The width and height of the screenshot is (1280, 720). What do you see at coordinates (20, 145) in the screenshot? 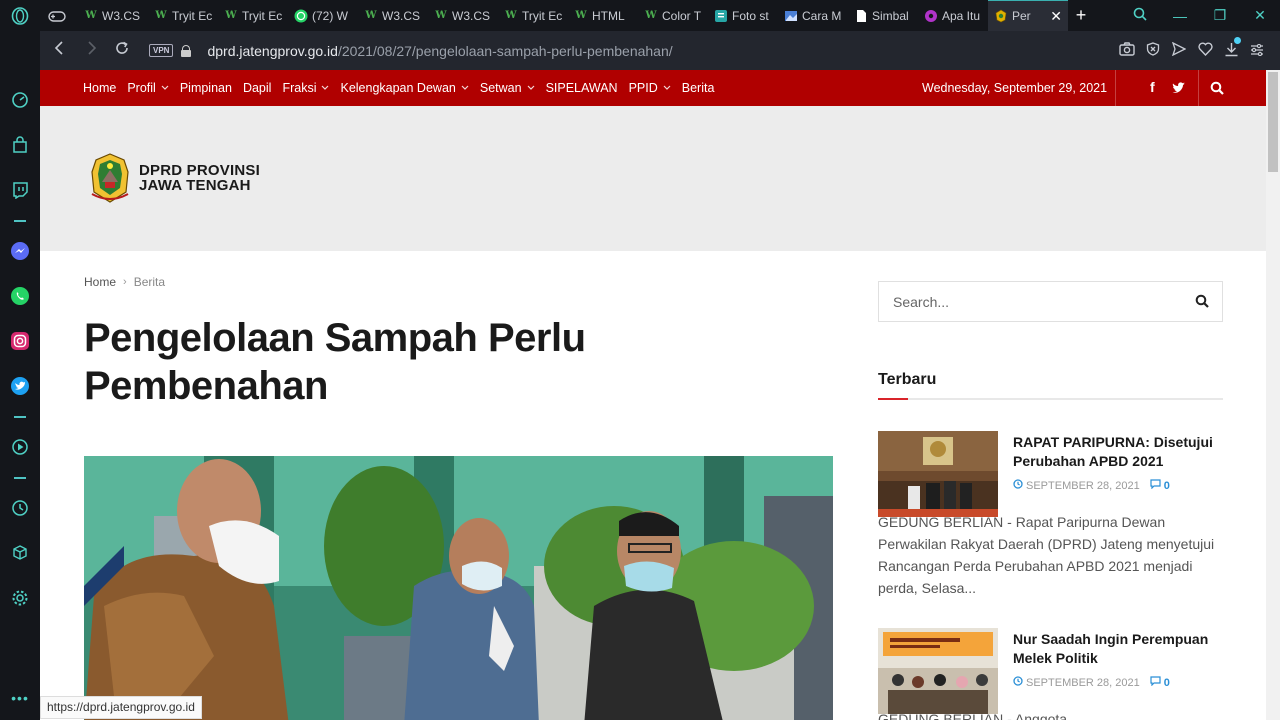
I see `shopping-icon` at bounding box center [20, 145].